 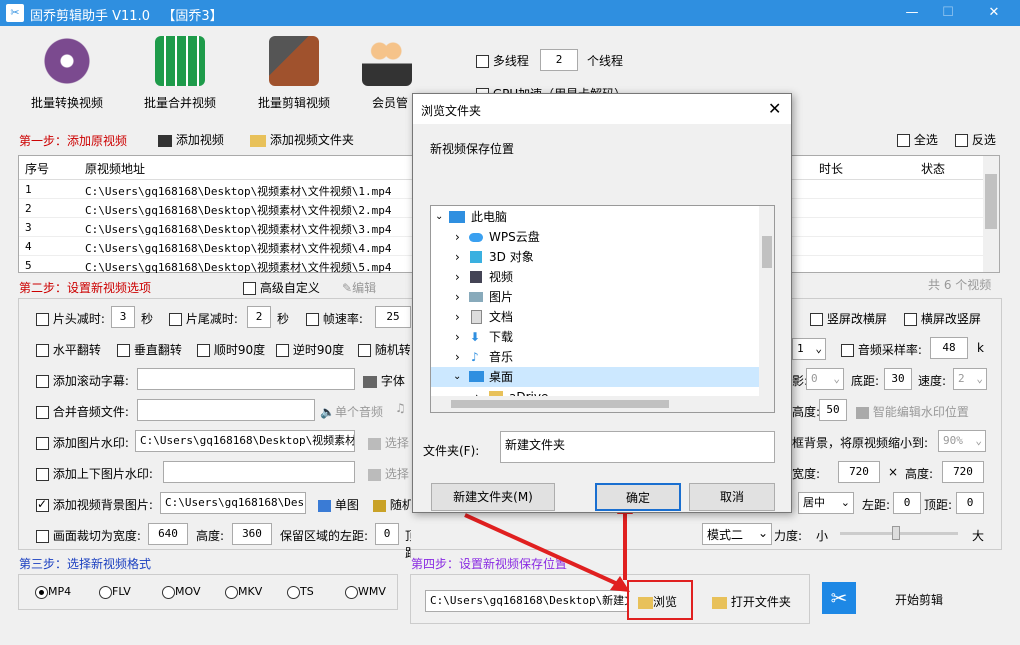 I want to click on compress-mode-dropdown: 模式二 ⌄, so click(x=737, y=534).